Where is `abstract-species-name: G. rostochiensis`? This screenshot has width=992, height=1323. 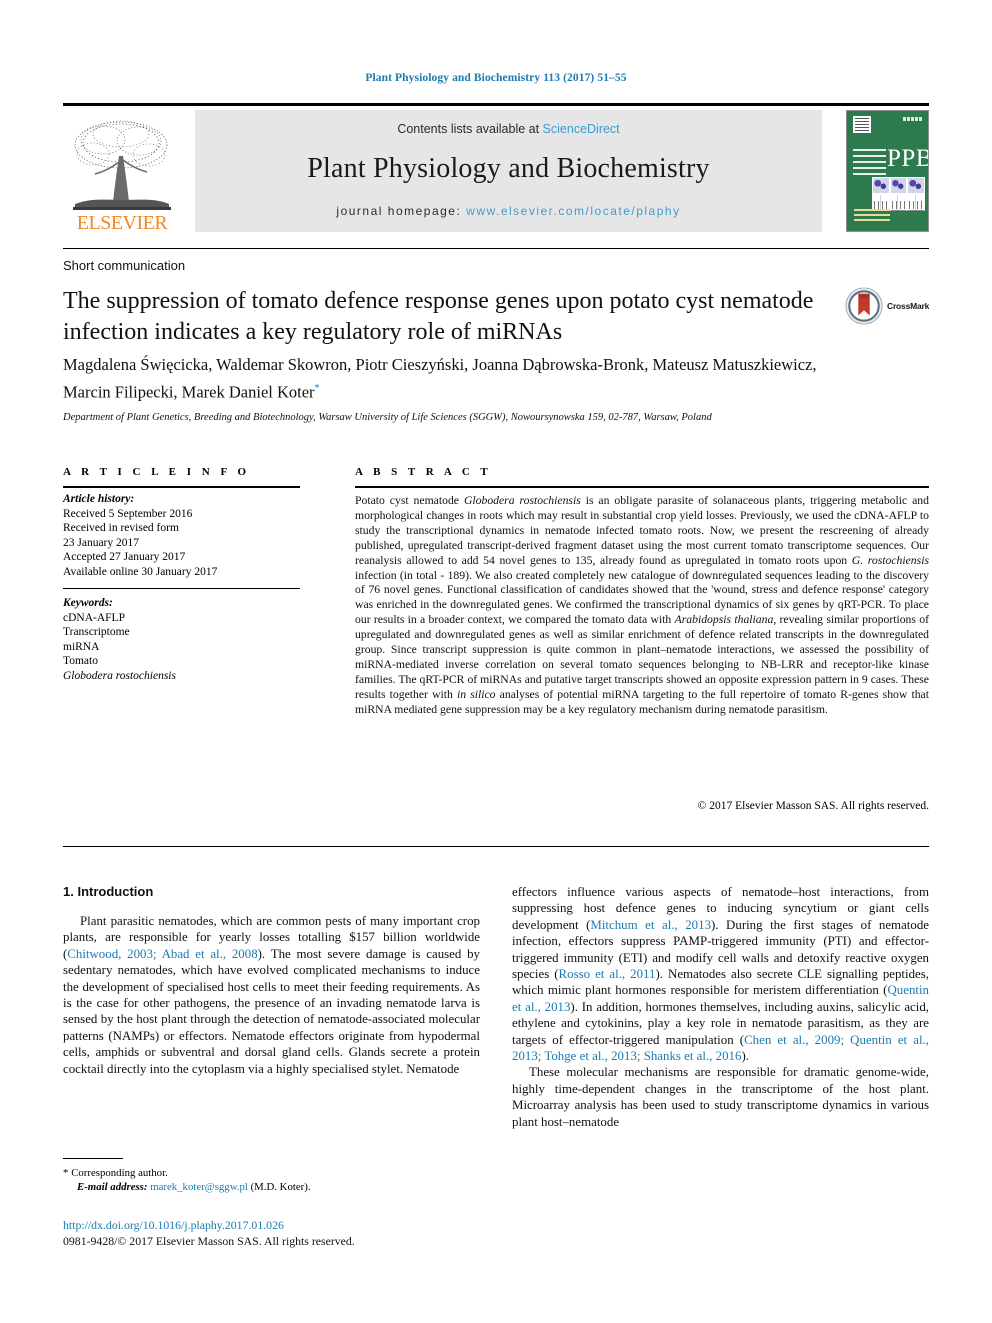 abstract-species-name: G. rostochiensis is located at coordinates (890, 560).